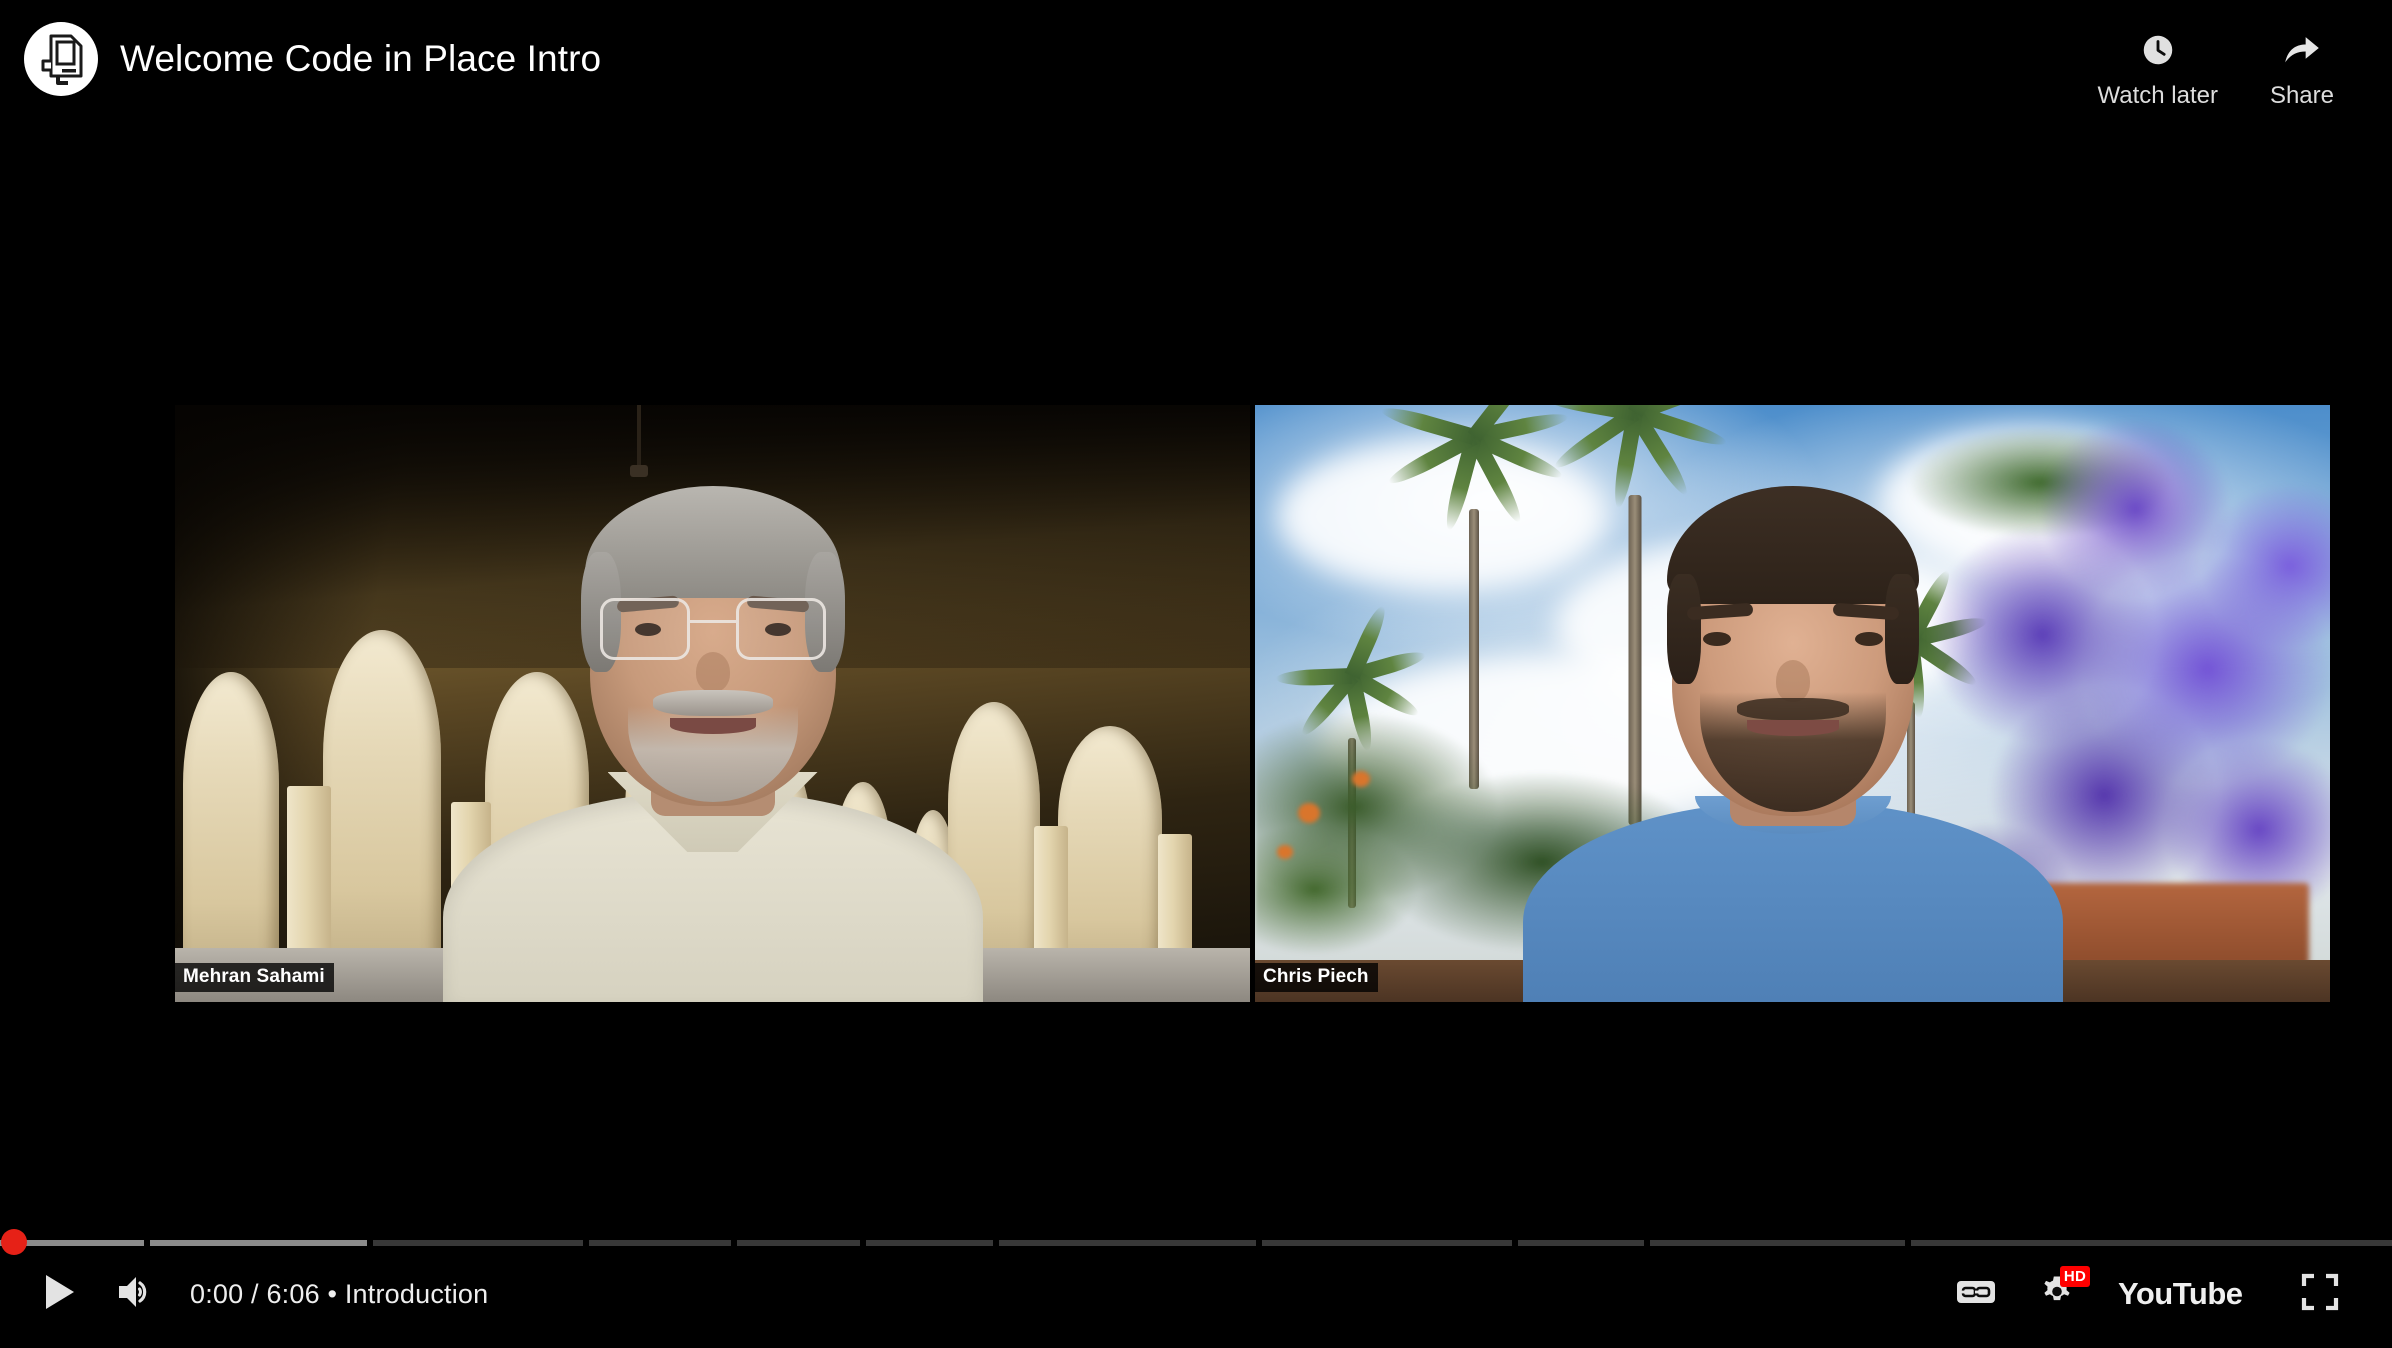 This screenshot has width=2392, height=1348. Describe the element at coordinates (339, 1293) in the screenshot. I see `time-and-chapter-display: 0:00 / 6:06 • Introduction` at that location.